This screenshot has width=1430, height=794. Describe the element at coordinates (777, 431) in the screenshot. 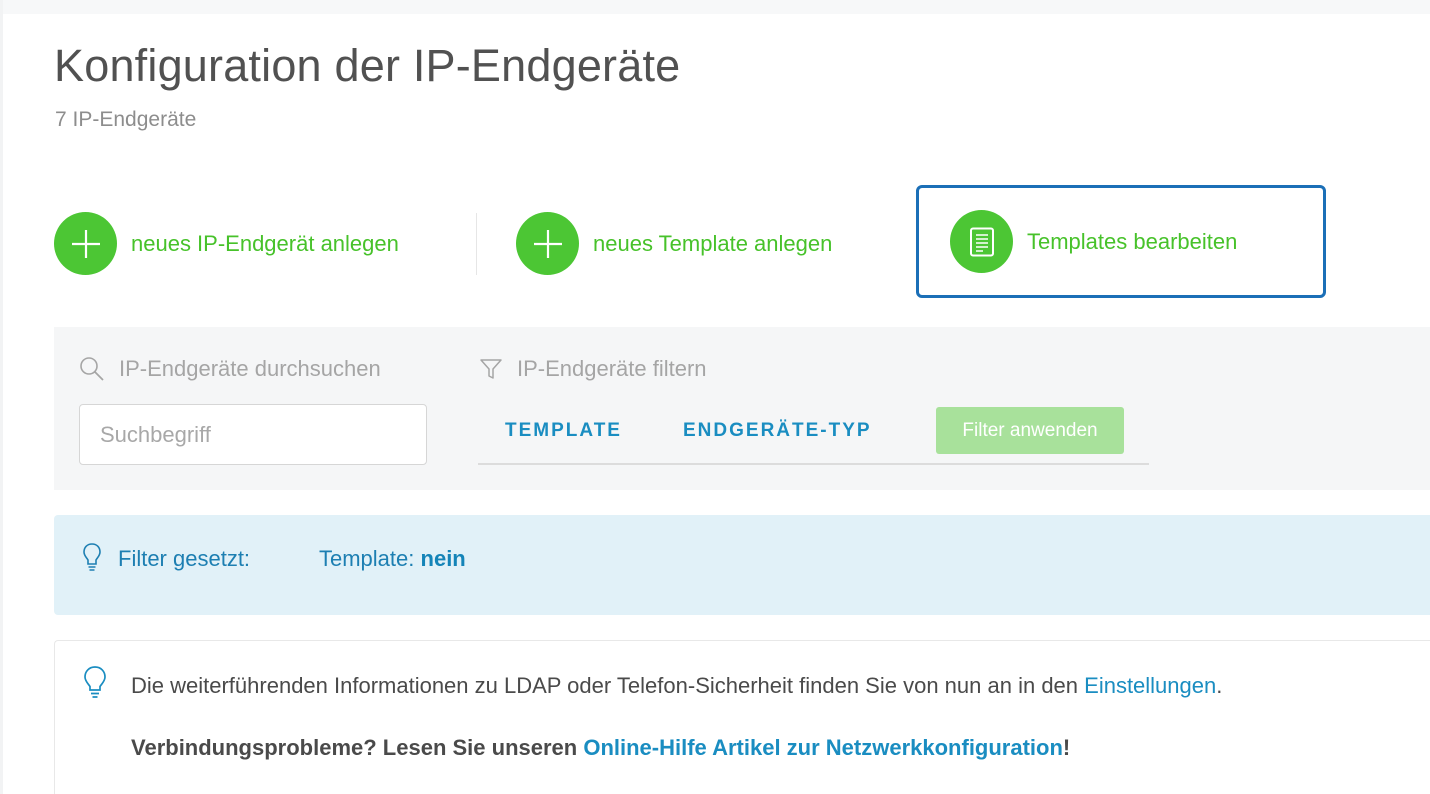

I see `tab-device-type: ENDGERÄTE-TYP` at that location.